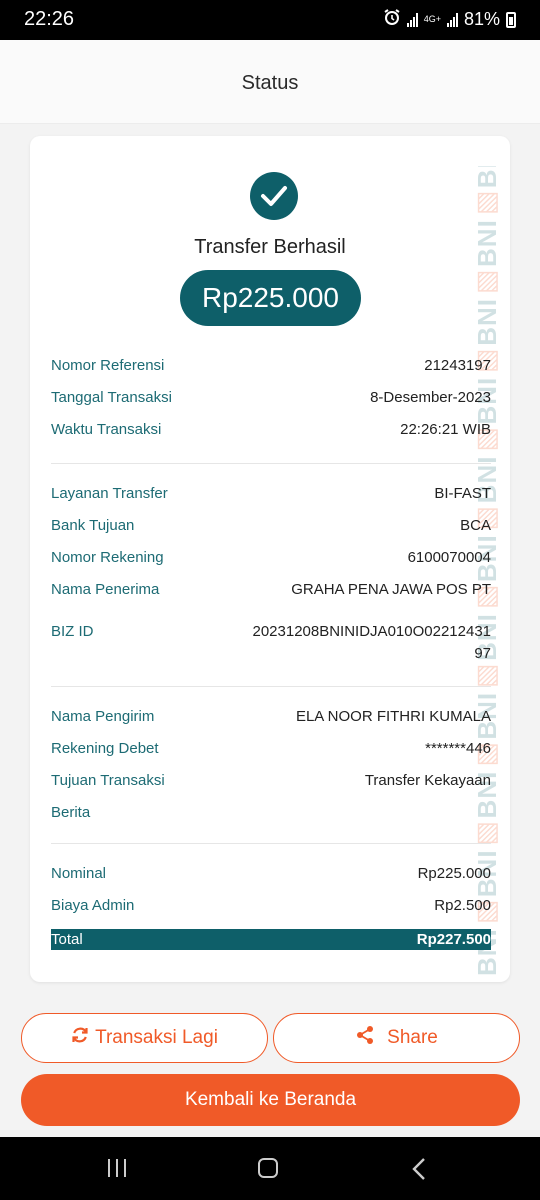 The height and width of the screenshot is (1200, 540). What do you see at coordinates (71, 812) in the screenshot?
I see `row-label: Berita` at bounding box center [71, 812].